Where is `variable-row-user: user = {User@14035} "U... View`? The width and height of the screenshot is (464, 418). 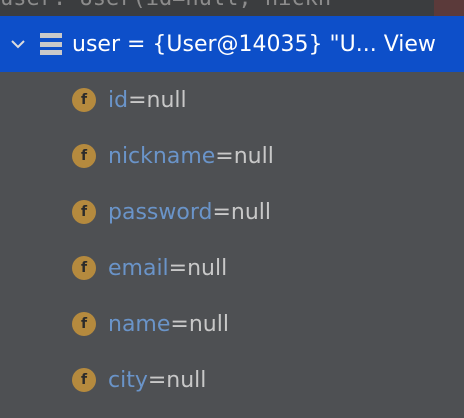 variable-row-user: user = {User@14035} "U... View is located at coordinates (232, 44).